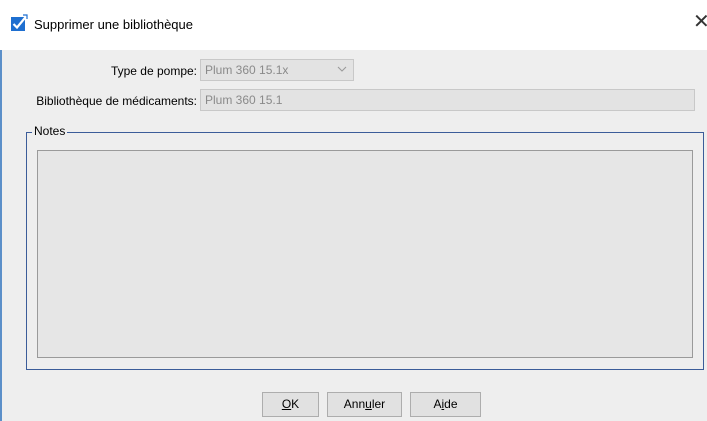 This screenshot has height=421, width=707. Describe the element at coordinates (244, 100) in the screenshot. I see `drug-library-value: Plum 360 15.1` at that location.